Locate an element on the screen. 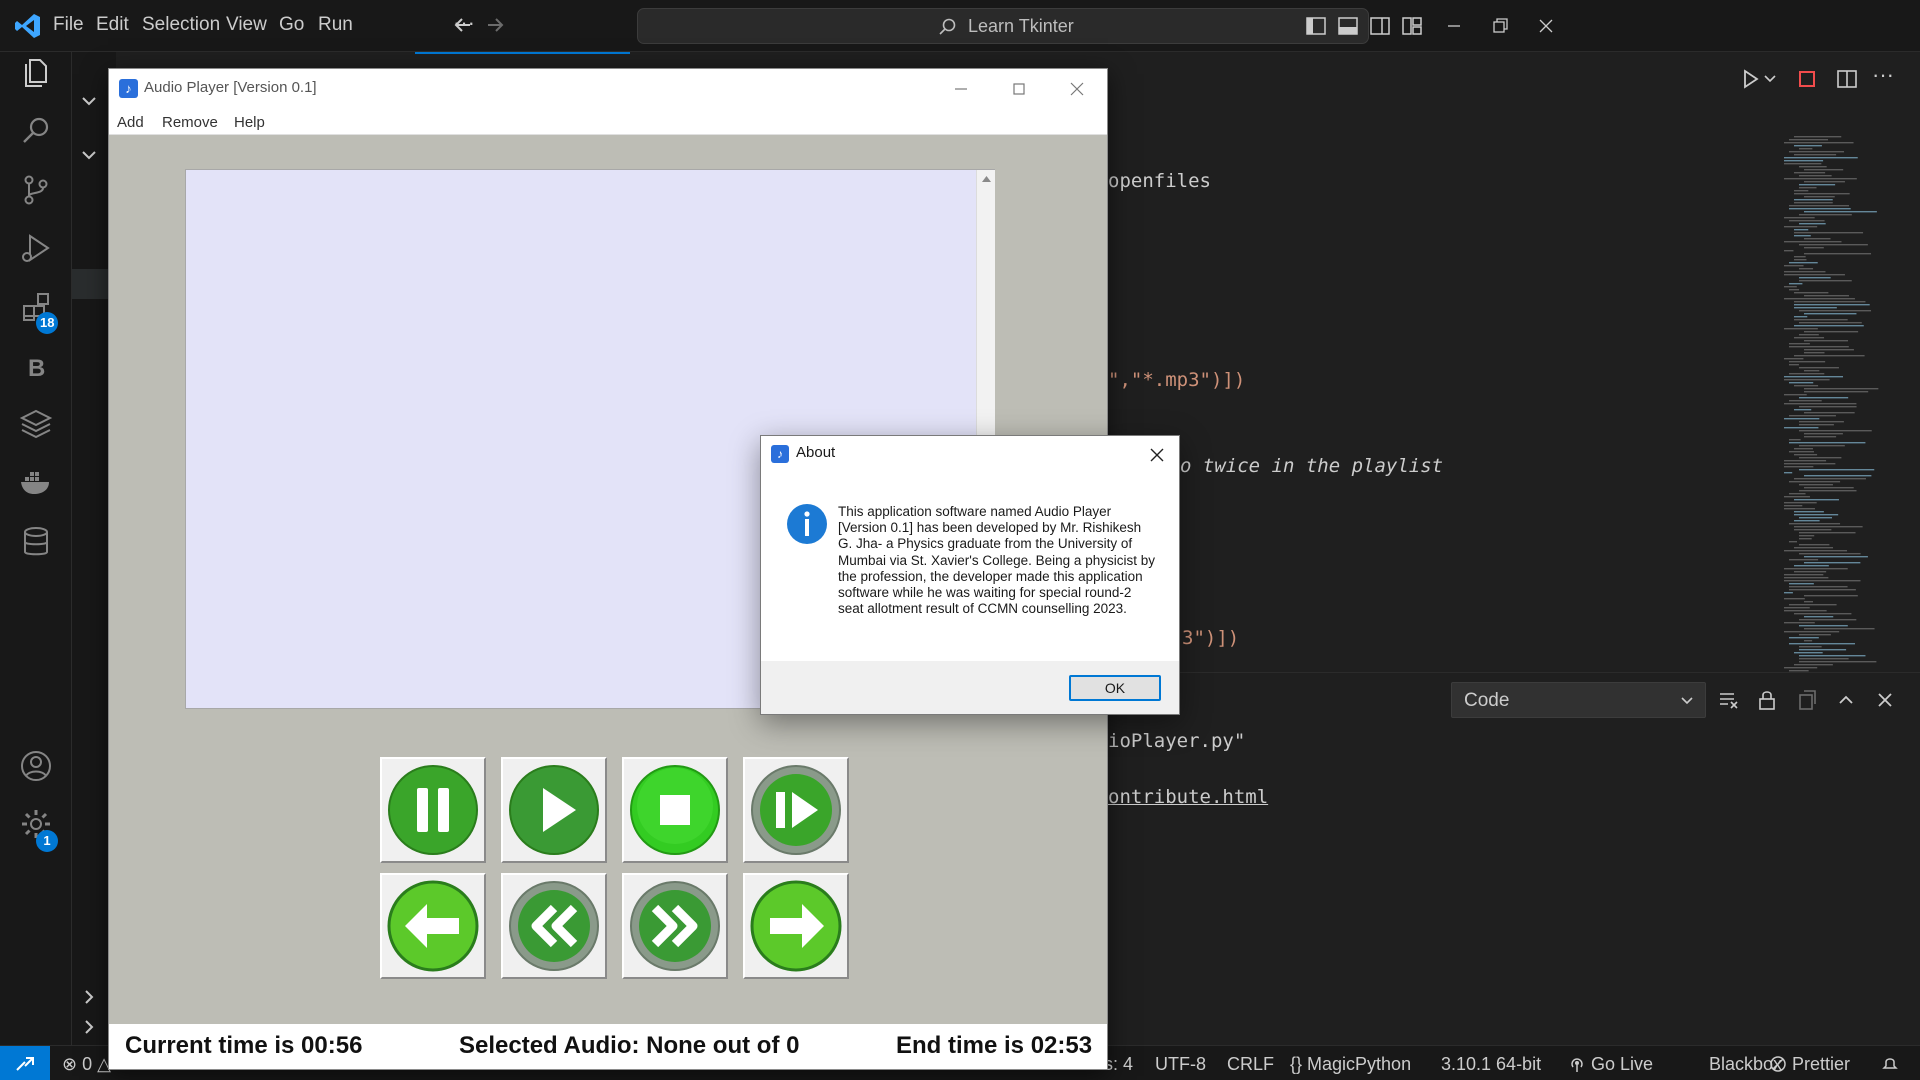  audio-player-title: Audio Player [Version 0.1] is located at coordinates (230, 87).